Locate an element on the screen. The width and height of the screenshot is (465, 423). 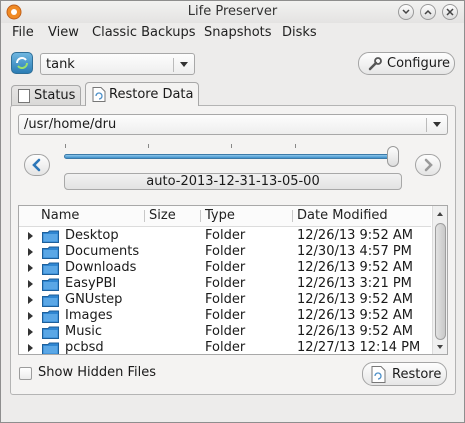
configure-button: Configure is located at coordinates (406, 63).